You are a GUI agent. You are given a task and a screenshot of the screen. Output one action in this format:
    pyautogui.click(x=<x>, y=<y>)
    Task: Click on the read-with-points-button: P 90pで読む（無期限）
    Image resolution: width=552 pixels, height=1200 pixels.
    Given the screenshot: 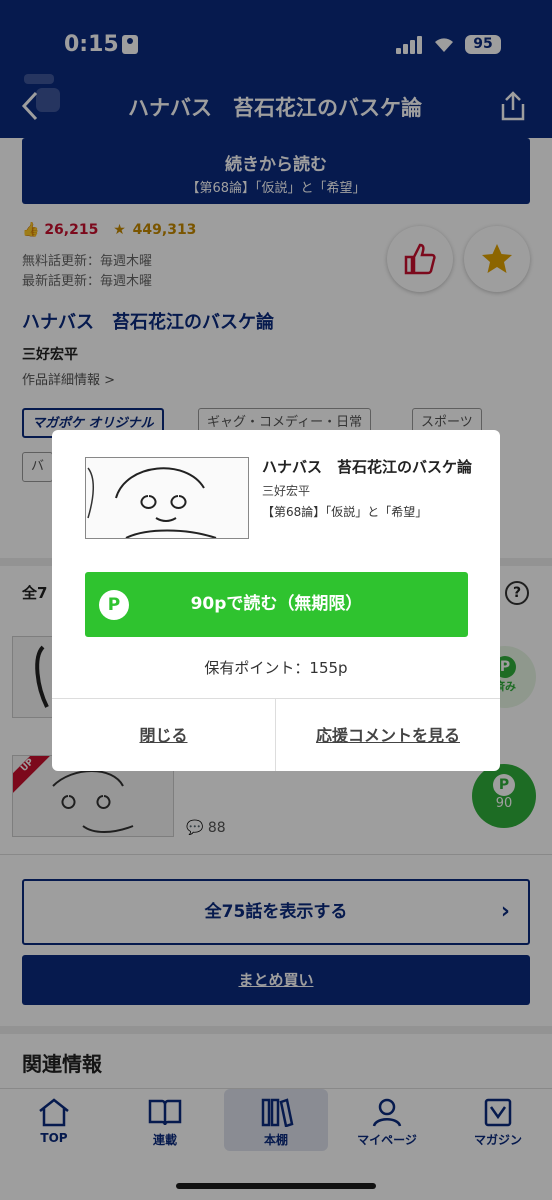 What is the action you would take?
    pyautogui.click(x=276, y=604)
    